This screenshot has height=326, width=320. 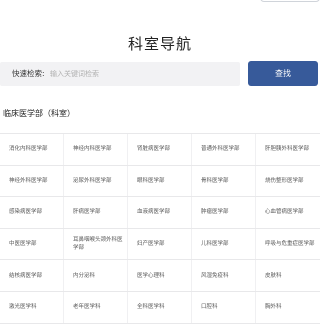 I want to click on search-bar: 快速检索:, so click(x=120, y=74).